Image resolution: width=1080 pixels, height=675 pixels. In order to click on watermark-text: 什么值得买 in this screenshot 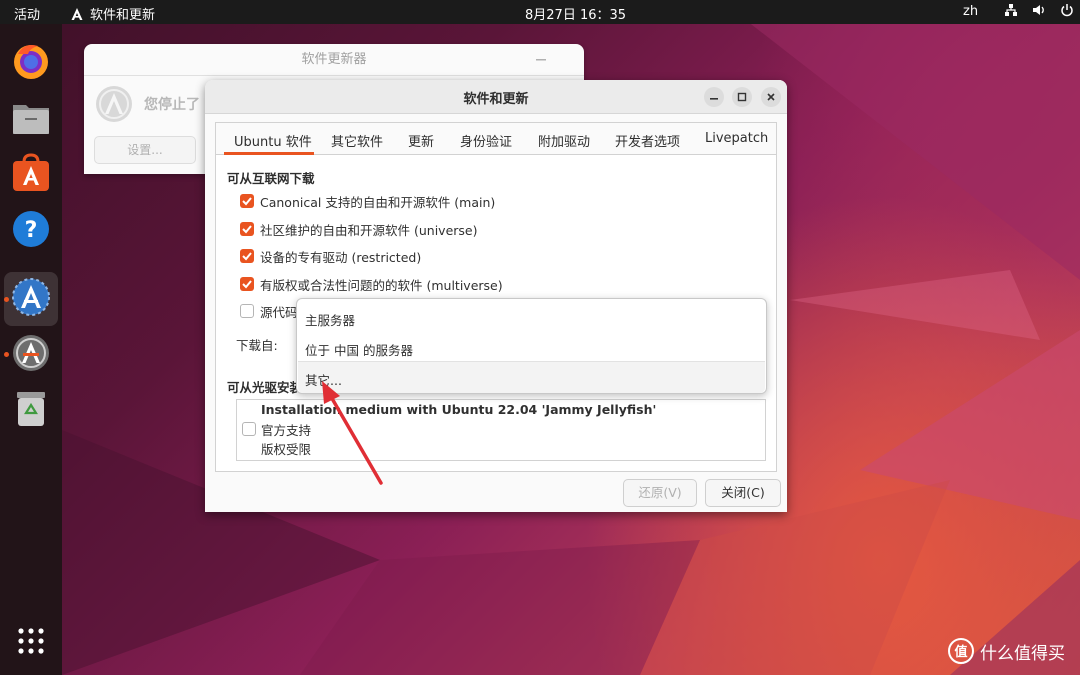, I will do `click(1022, 653)`.